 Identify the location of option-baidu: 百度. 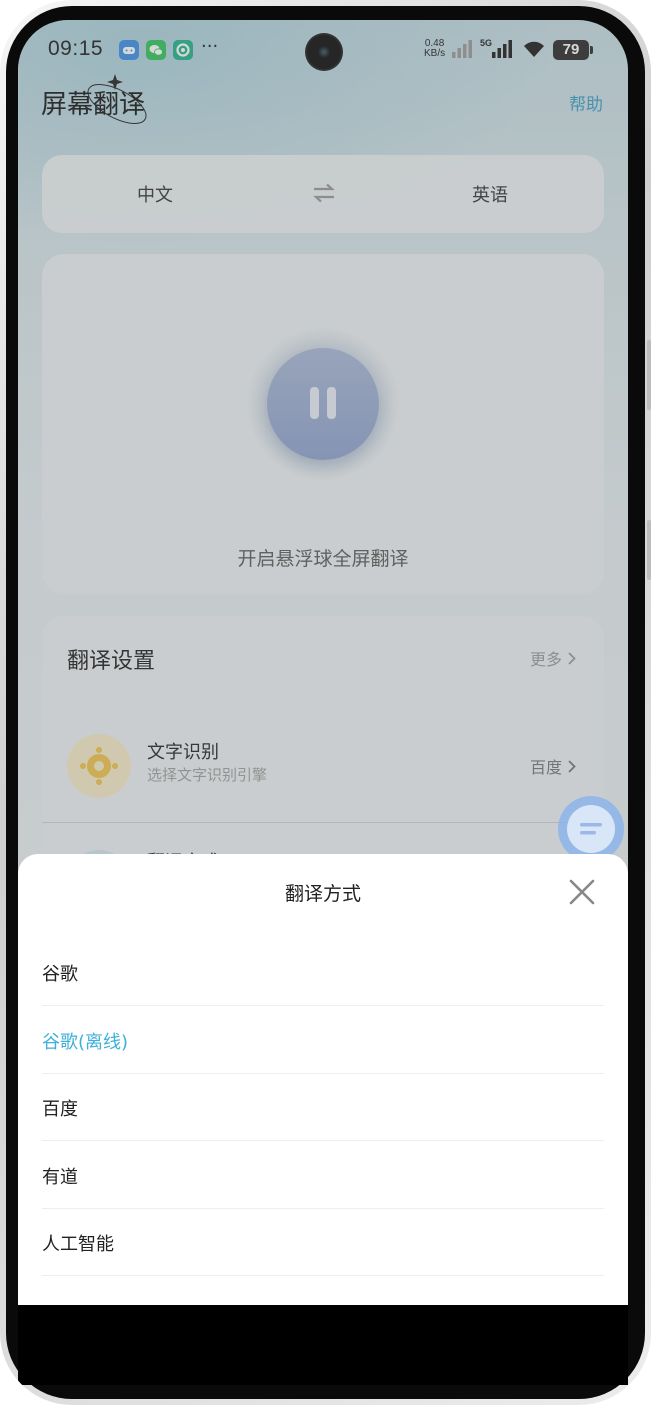
(323, 1107).